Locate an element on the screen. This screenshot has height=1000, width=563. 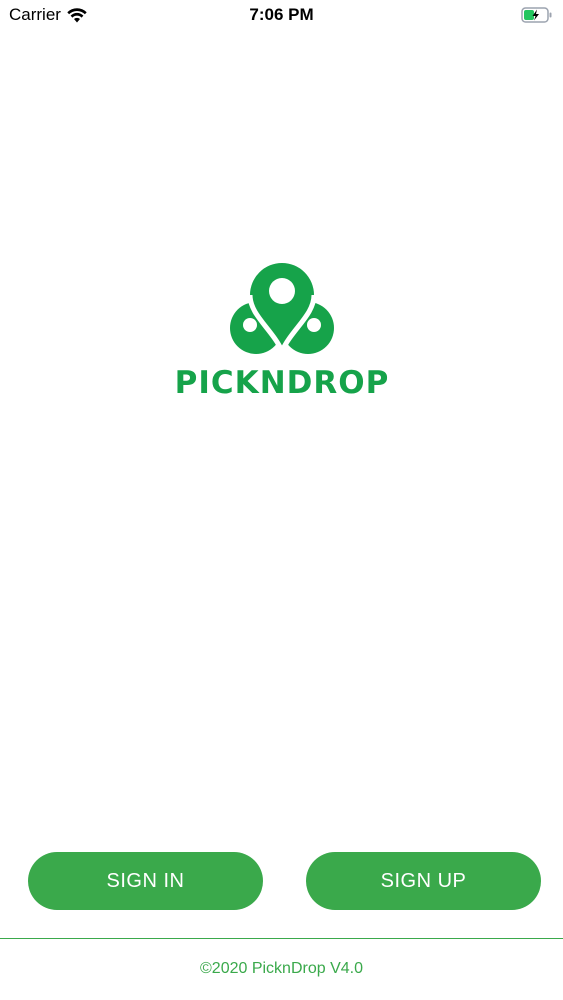
status-bar: Carrier 7:06 PM is located at coordinates (281, 15).